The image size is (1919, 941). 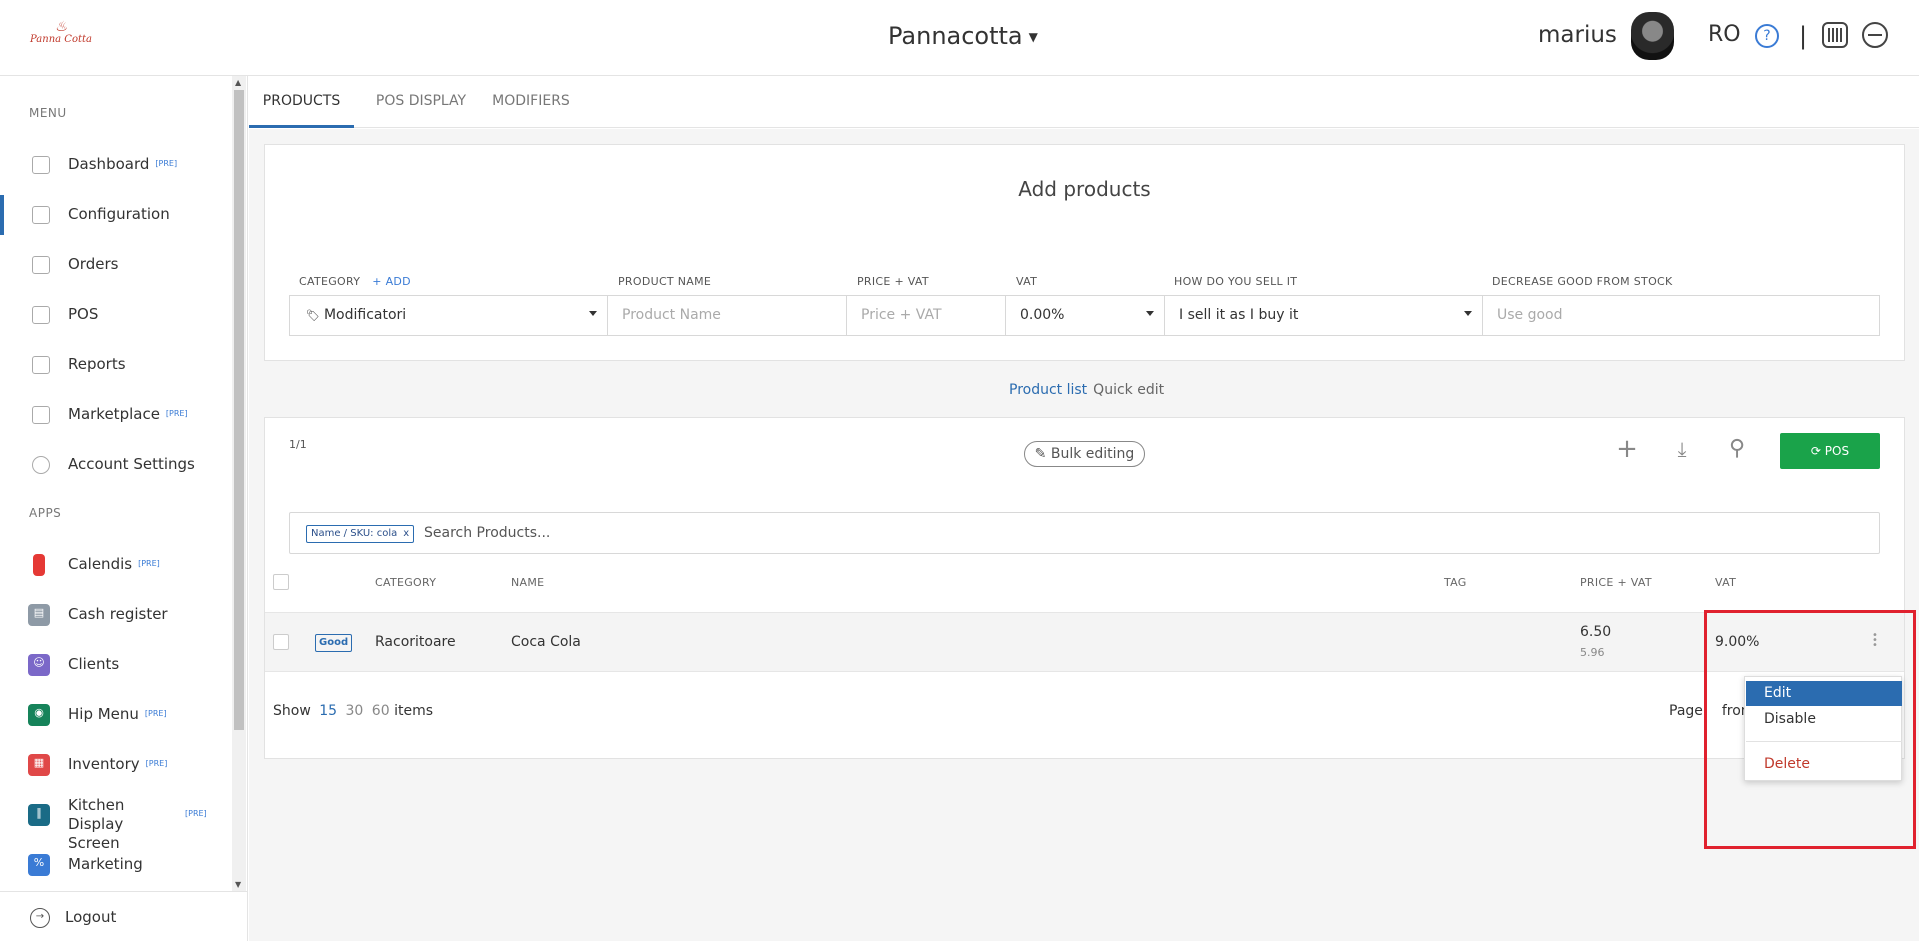 What do you see at coordinates (238, 884) in the screenshot?
I see `scroll-down-icon: ▼` at bounding box center [238, 884].